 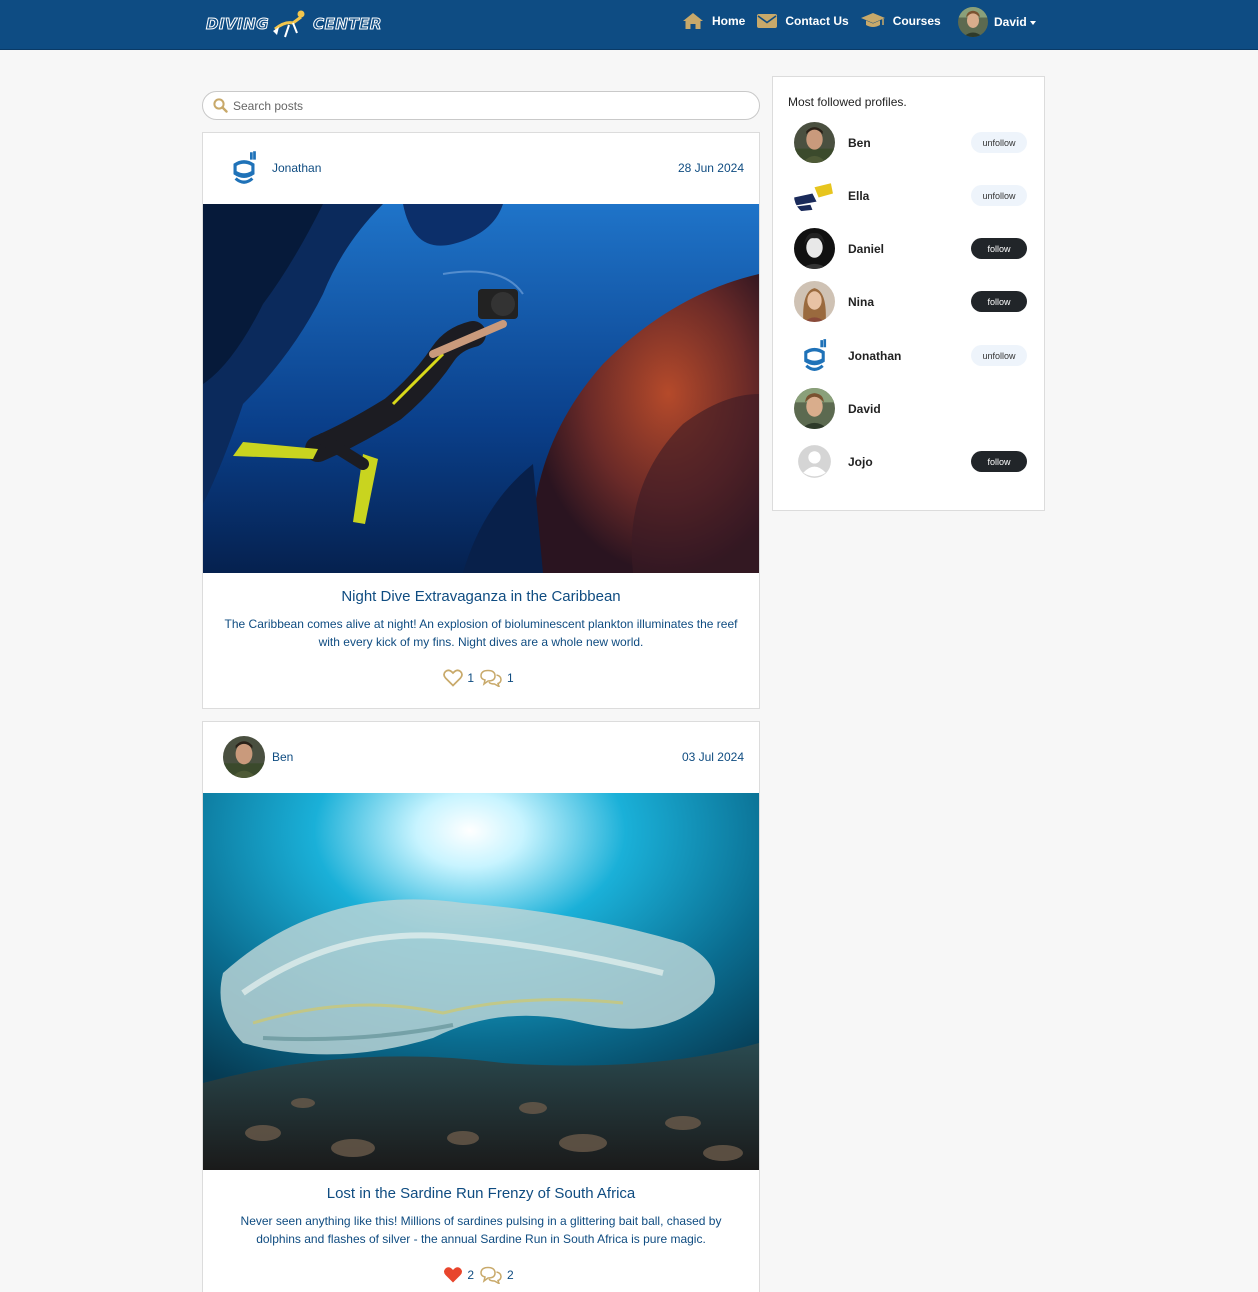 I want to click on home-icon, so click(x=693, y=21).